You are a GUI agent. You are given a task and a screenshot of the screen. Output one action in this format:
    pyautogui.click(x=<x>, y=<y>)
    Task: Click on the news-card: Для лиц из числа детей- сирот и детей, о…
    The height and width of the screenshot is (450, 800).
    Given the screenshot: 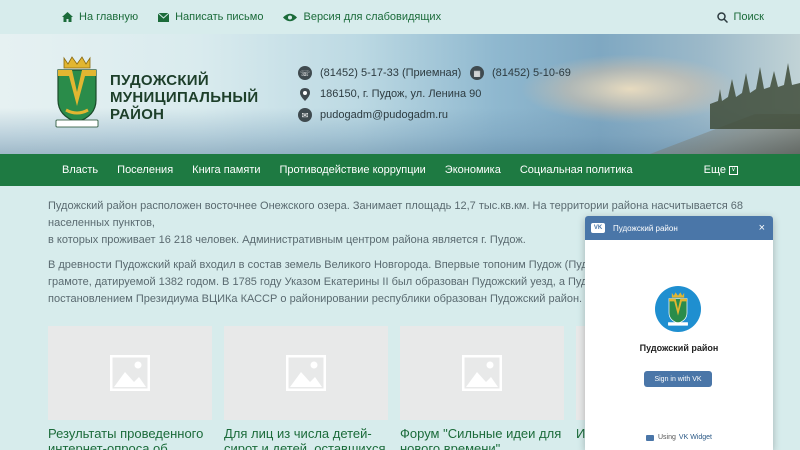 What is the action you would take?
    pyautogui.click(x=306, y=388)
    